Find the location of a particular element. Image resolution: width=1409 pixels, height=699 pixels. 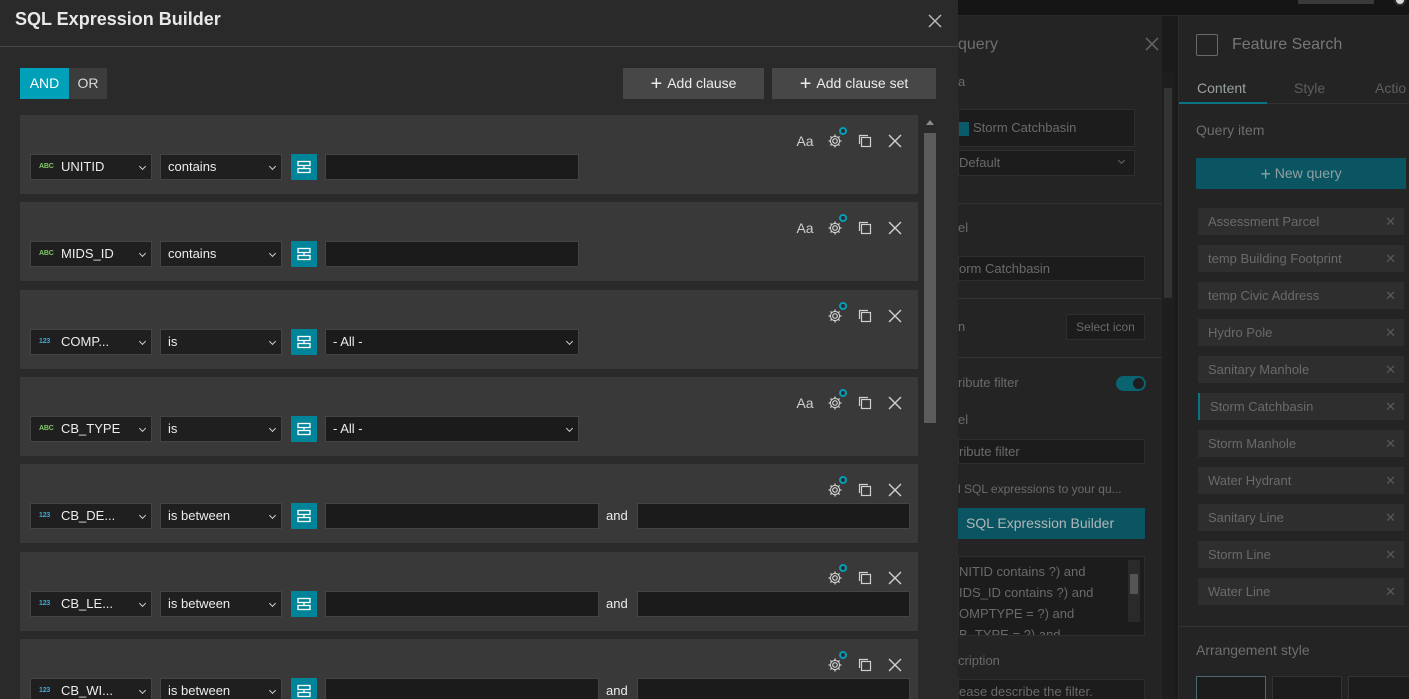

and-toggle-button: AND is located at coordinates (44, 83).